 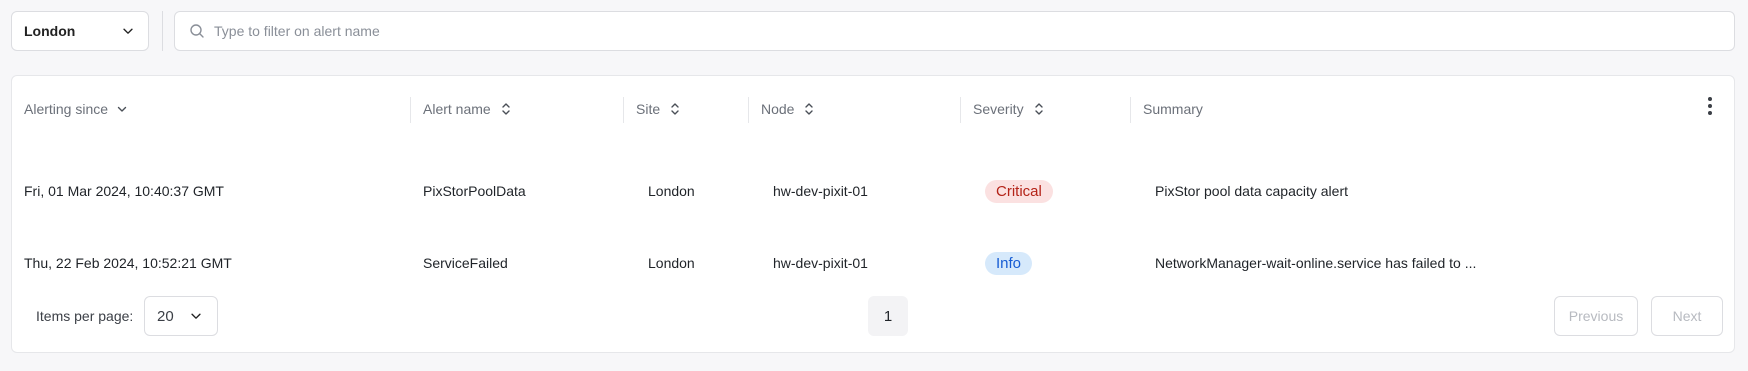 What do you see at coordinates (1596, 316) in the screenshot?
I see `previous-button: Previous` at bounding box center [1596, 316].